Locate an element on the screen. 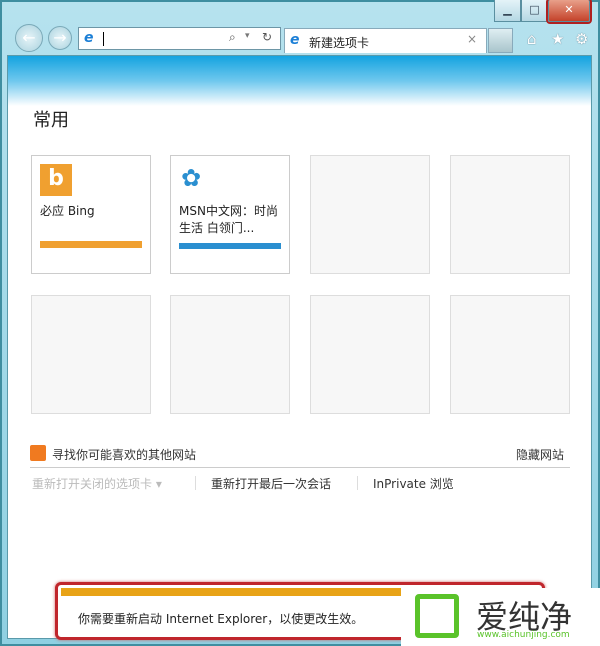 The height and width of the screenshot is (646, 600). close-button: ✕ is located at coordinates (569, 11).